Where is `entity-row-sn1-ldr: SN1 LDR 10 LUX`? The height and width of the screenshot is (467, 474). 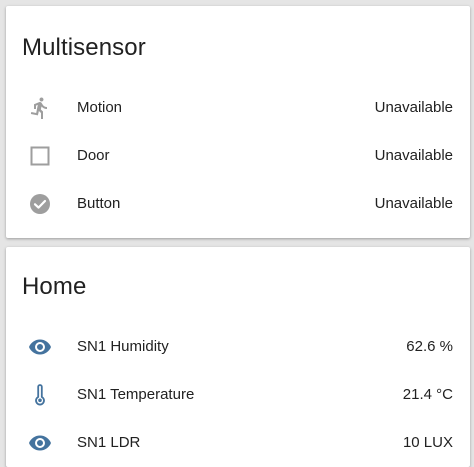
entity-row-sn1-ldr: SN1 LDR 10 LUX is located at coordinates (238, 443).